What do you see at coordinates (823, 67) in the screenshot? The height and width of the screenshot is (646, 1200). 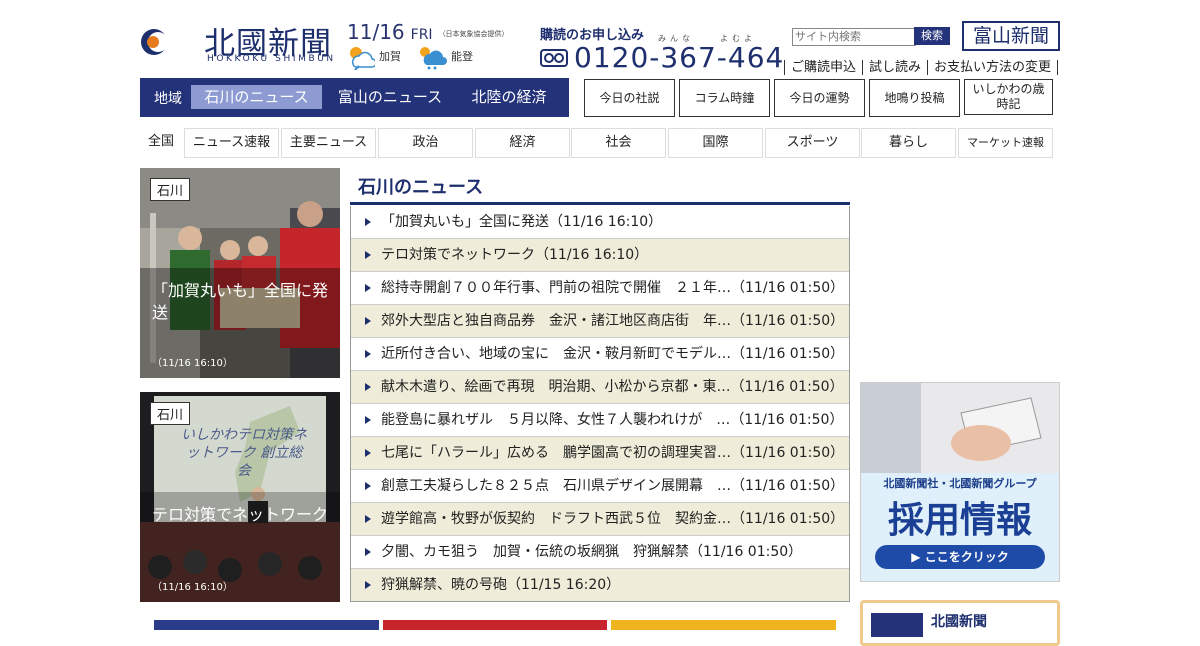 I see `link-subscribe: ご購読申込` at bounding box center [823, 67].